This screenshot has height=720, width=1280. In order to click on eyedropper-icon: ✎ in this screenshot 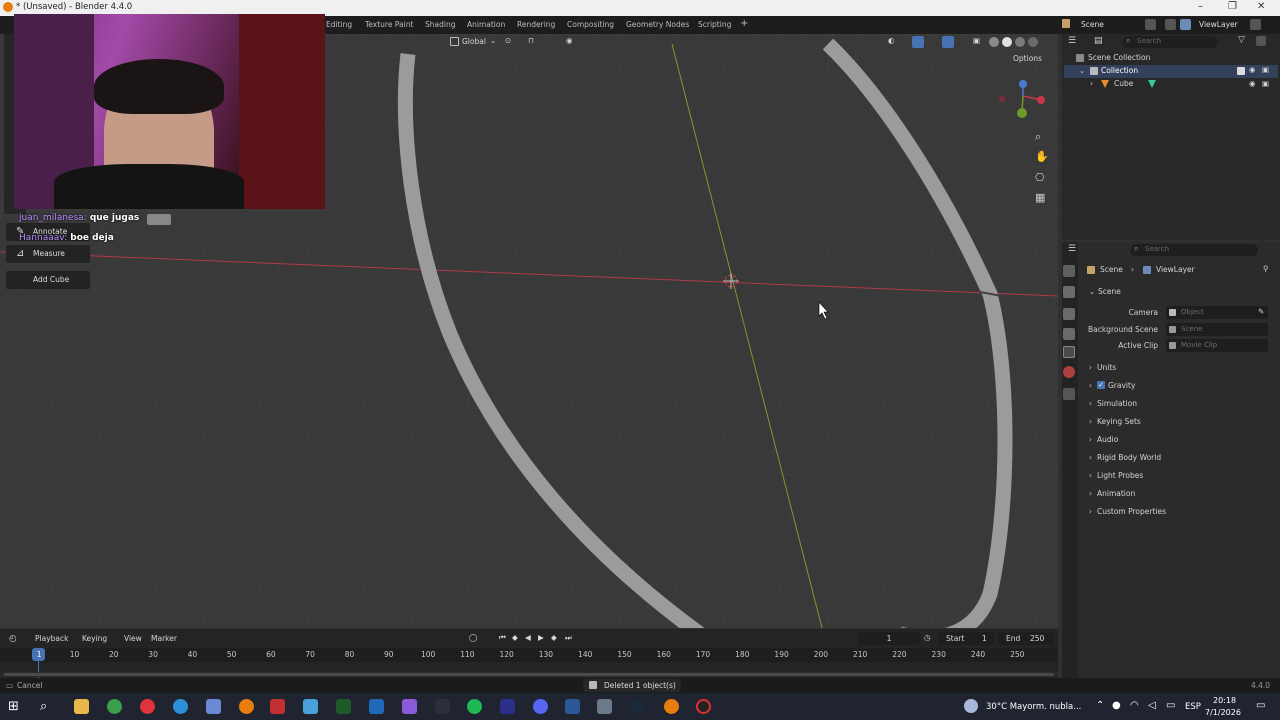, I will do `click(1261, 311)`.